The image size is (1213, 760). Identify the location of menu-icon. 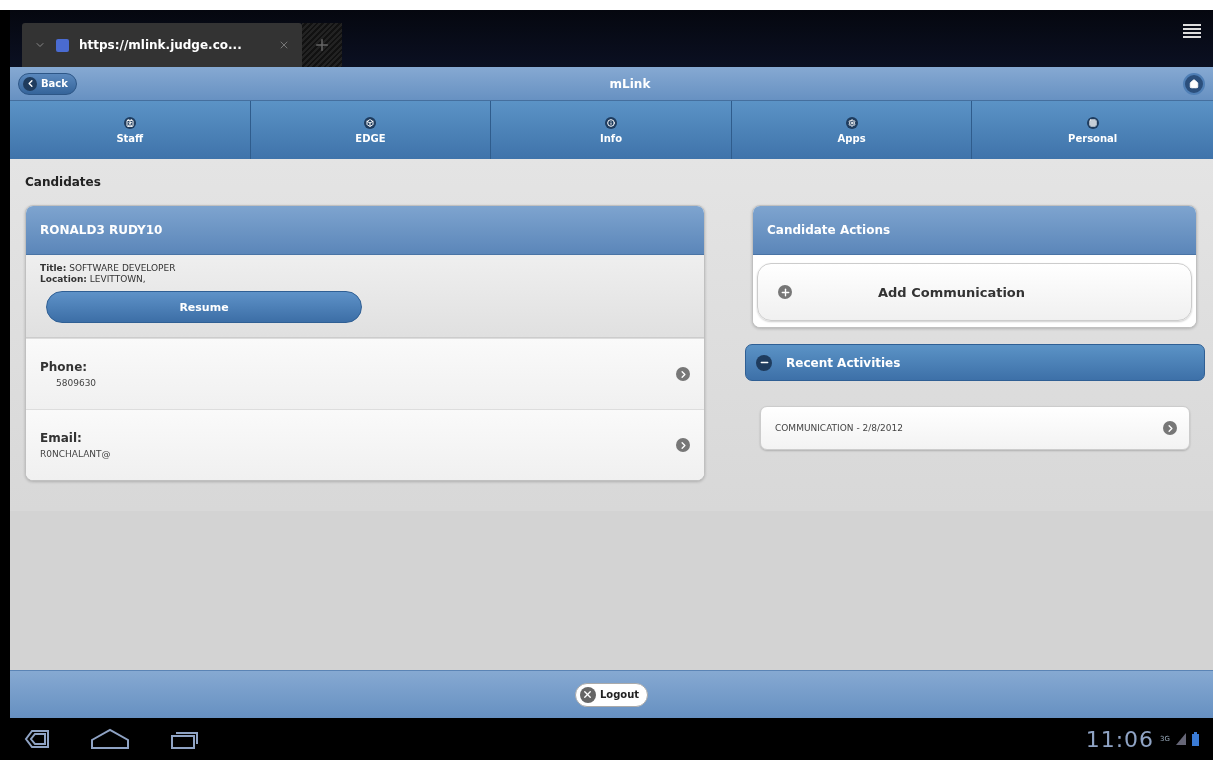
(1192, 31).